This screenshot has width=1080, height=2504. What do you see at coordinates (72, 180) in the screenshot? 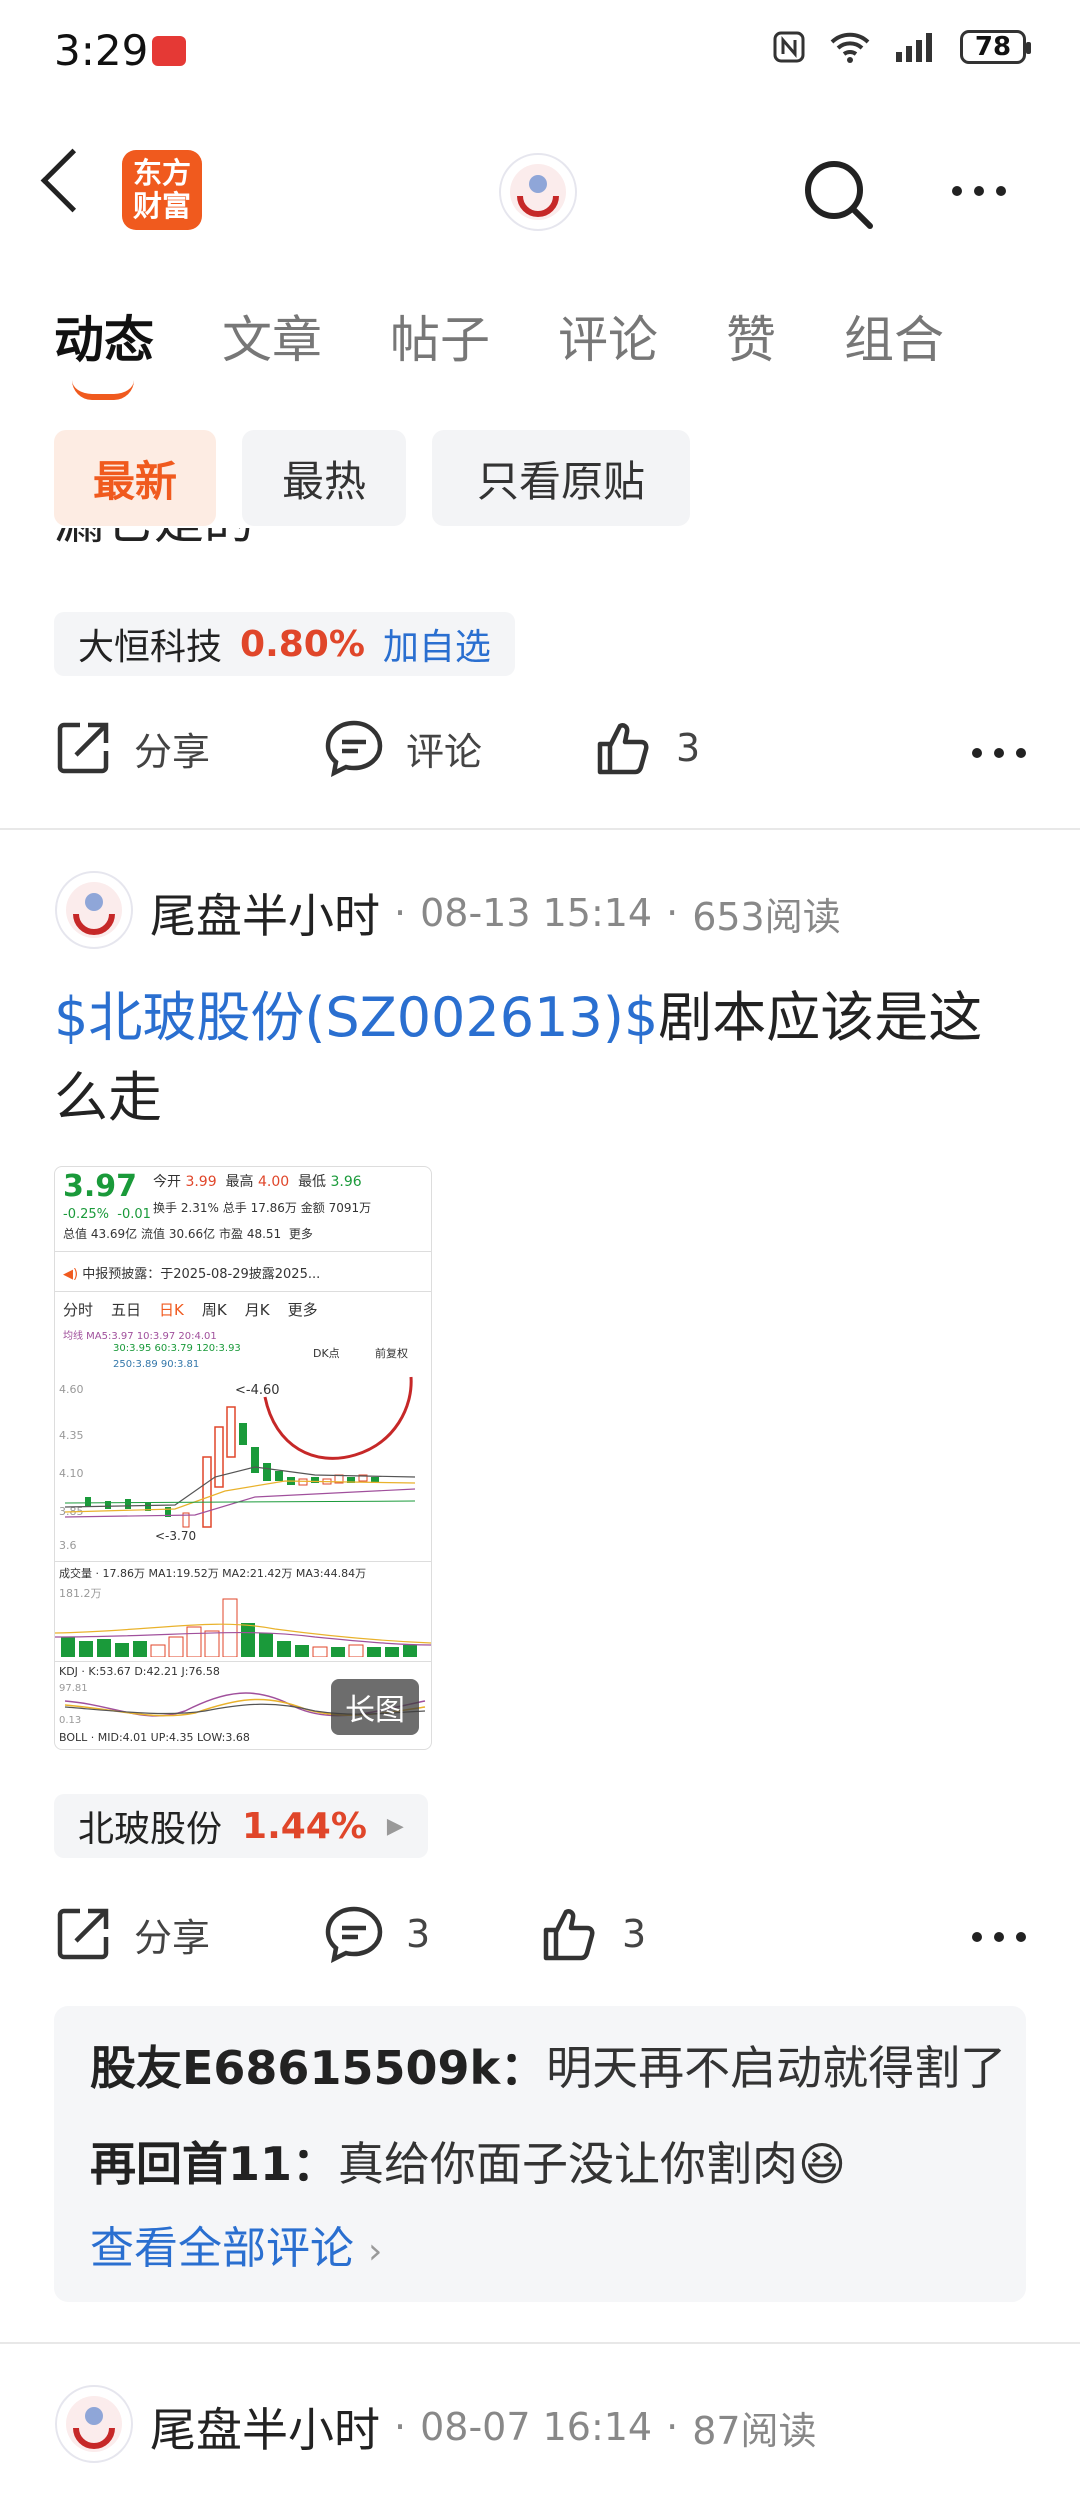
I see `back-button` at bounding box center [72, 180].